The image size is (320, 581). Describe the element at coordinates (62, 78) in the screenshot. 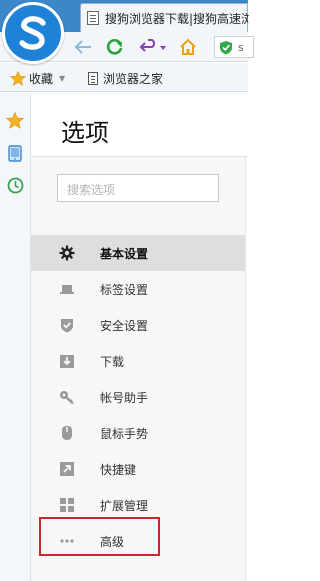

I see `chevron-down-icon: ▼` at that location.